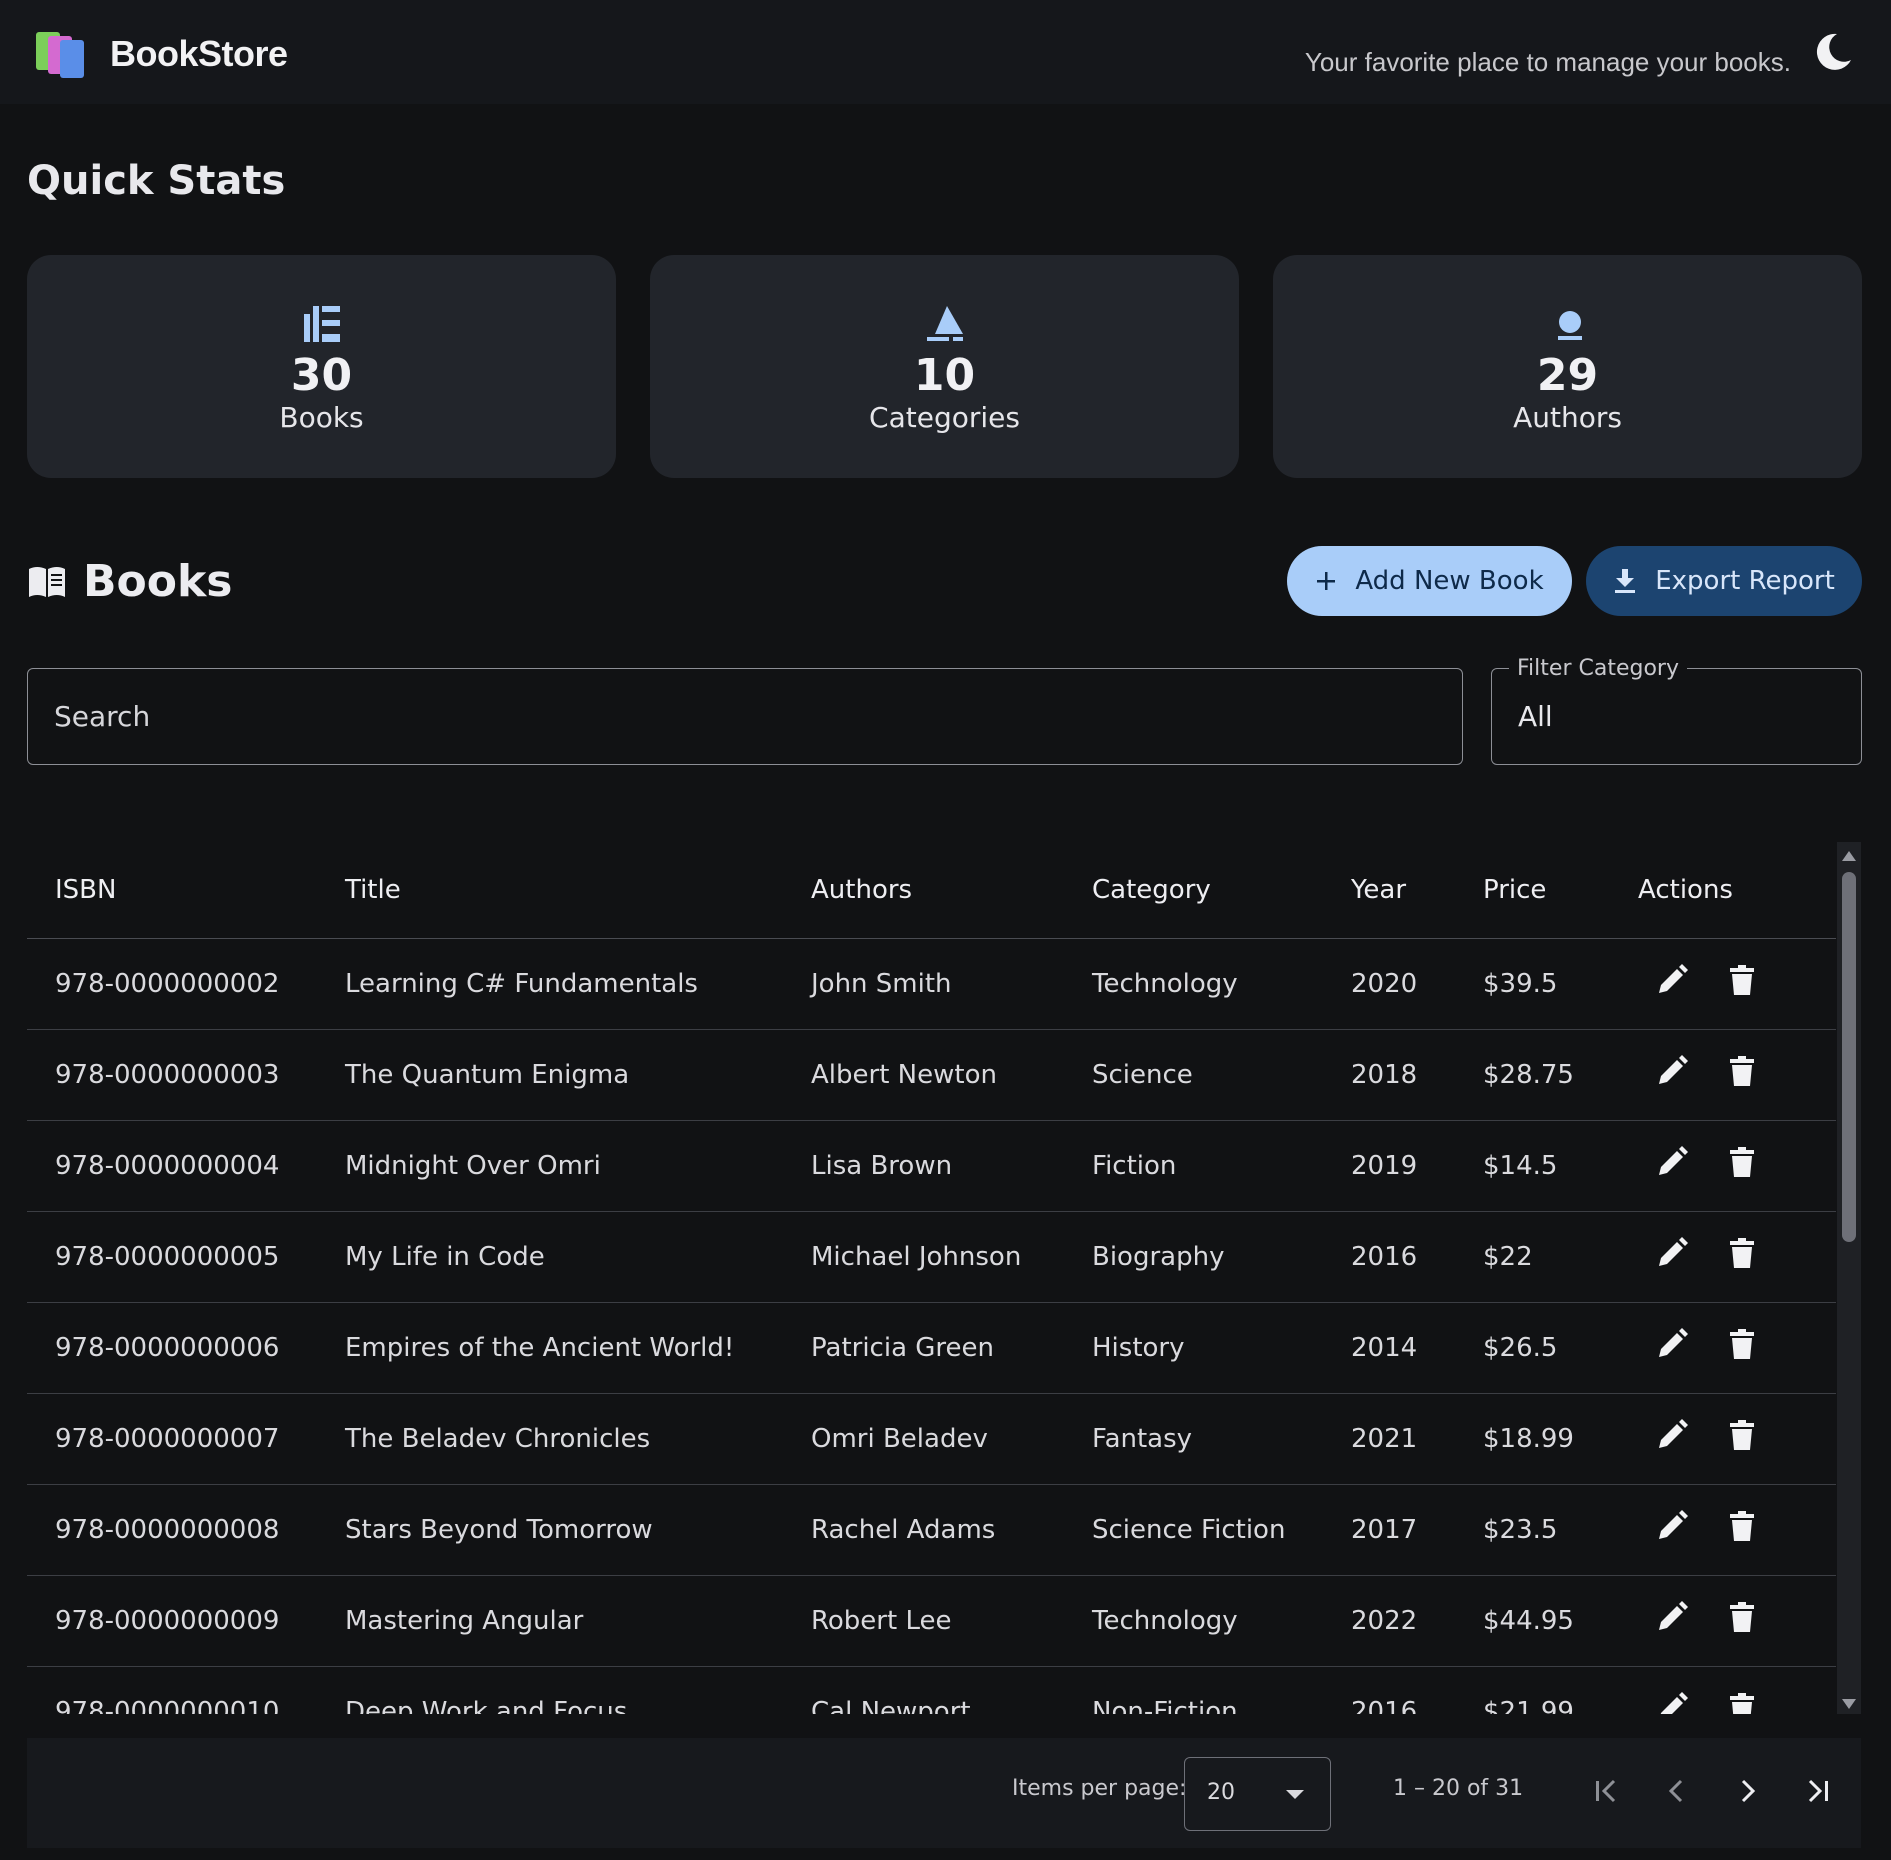  I want to click on plus-icon, so click(1326, 581).